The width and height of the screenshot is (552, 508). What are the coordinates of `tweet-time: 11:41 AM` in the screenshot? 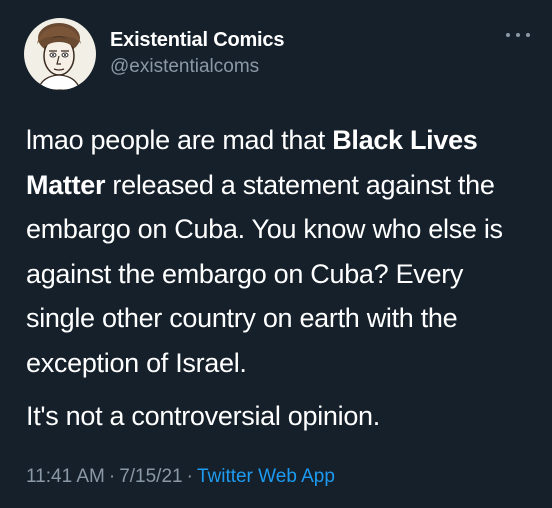 It's located at (65, 476).